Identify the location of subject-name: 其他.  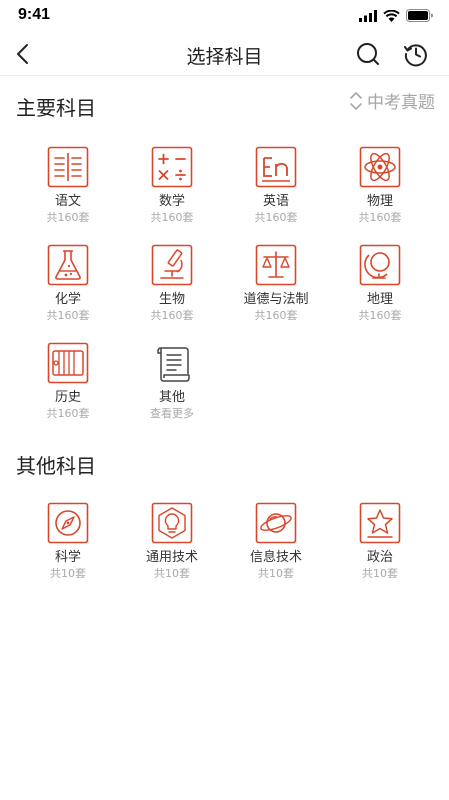
(171, 397).